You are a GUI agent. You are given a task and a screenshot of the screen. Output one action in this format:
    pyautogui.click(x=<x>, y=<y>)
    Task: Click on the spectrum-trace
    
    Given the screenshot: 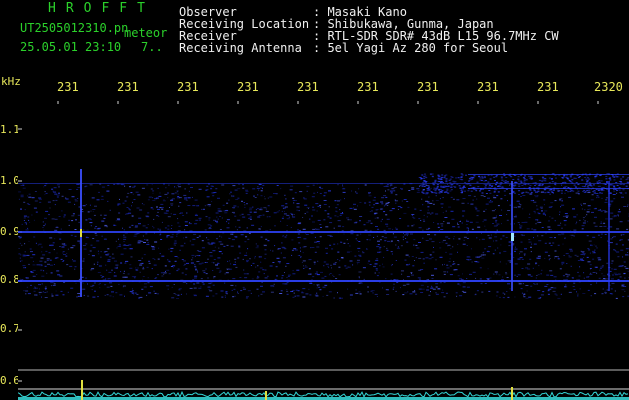 What is the action you would take?
    pyautogui.click(x=323, y=394)
    